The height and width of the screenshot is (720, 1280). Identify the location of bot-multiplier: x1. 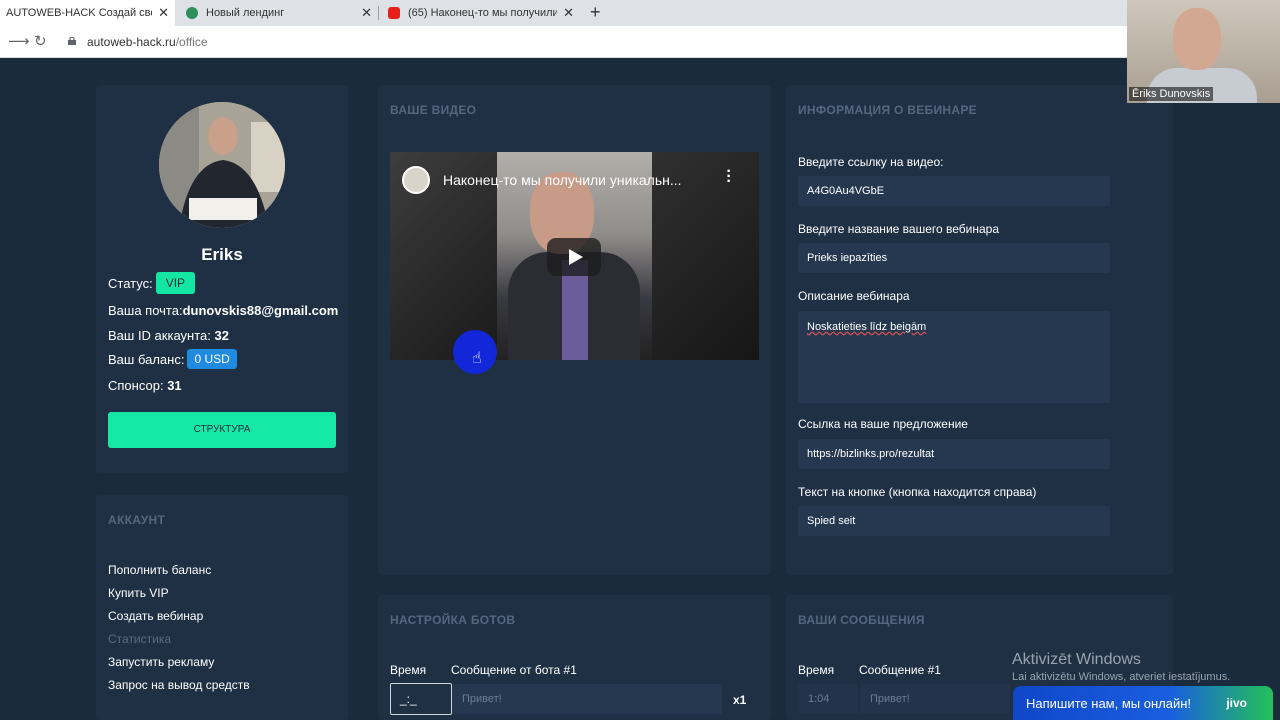
(739, 700).